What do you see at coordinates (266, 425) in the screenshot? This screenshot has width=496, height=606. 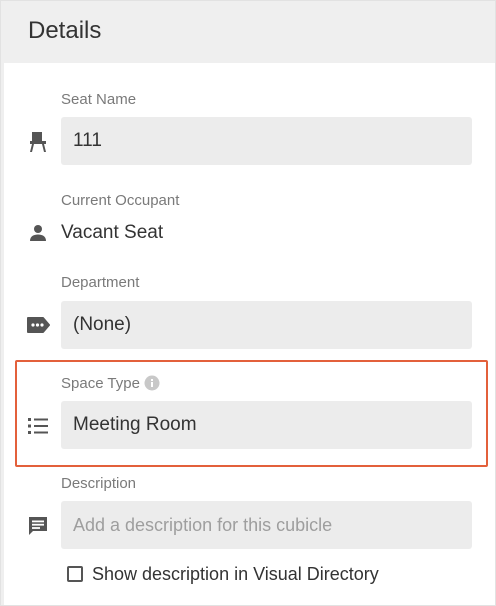 I see `space-type-field: Meeting Room` at bounding box center [266, 425].